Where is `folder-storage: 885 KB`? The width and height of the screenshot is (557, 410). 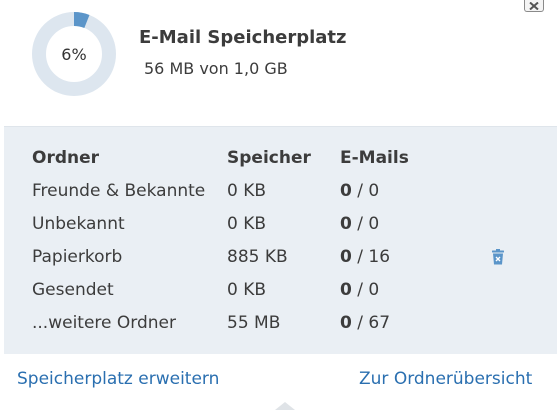
folder-storage: 885 KB is located at coordinates (257, 257).